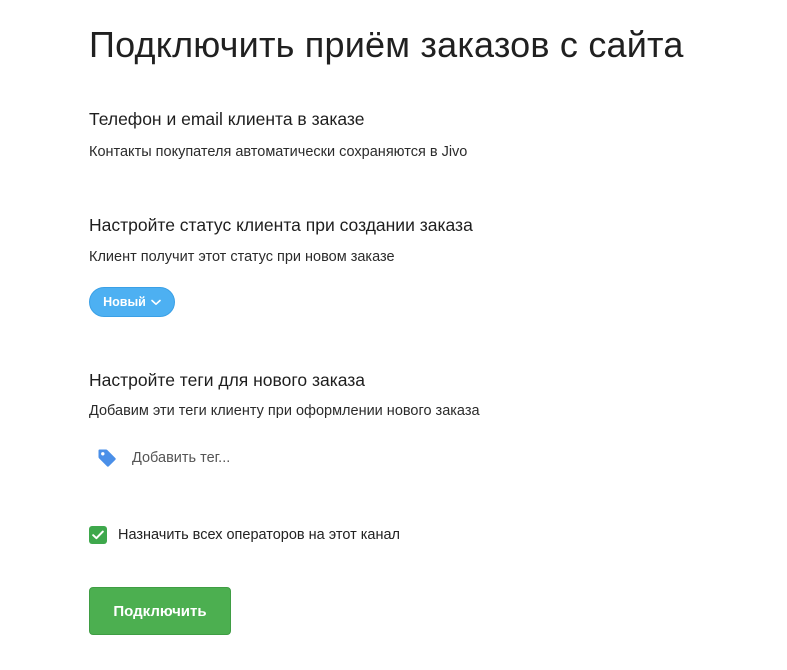 This screenshot has height=670, width=787. Describe the element at coordinates (107, 458) in the screenshot. I see `tag-icon` at that location.